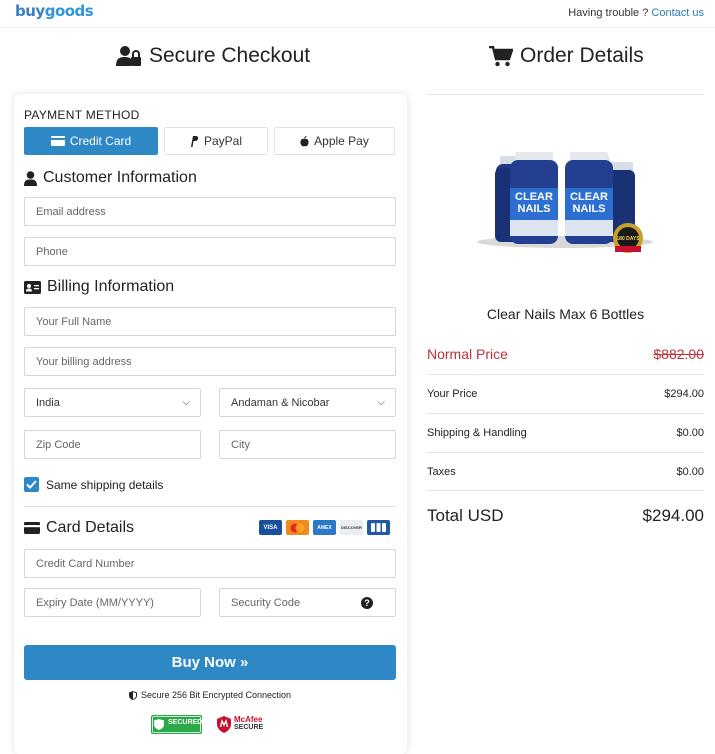 This screenshot has width=715, height=754. I want to click on tab-apple-pay: Apple Pay, so click(334, 141).